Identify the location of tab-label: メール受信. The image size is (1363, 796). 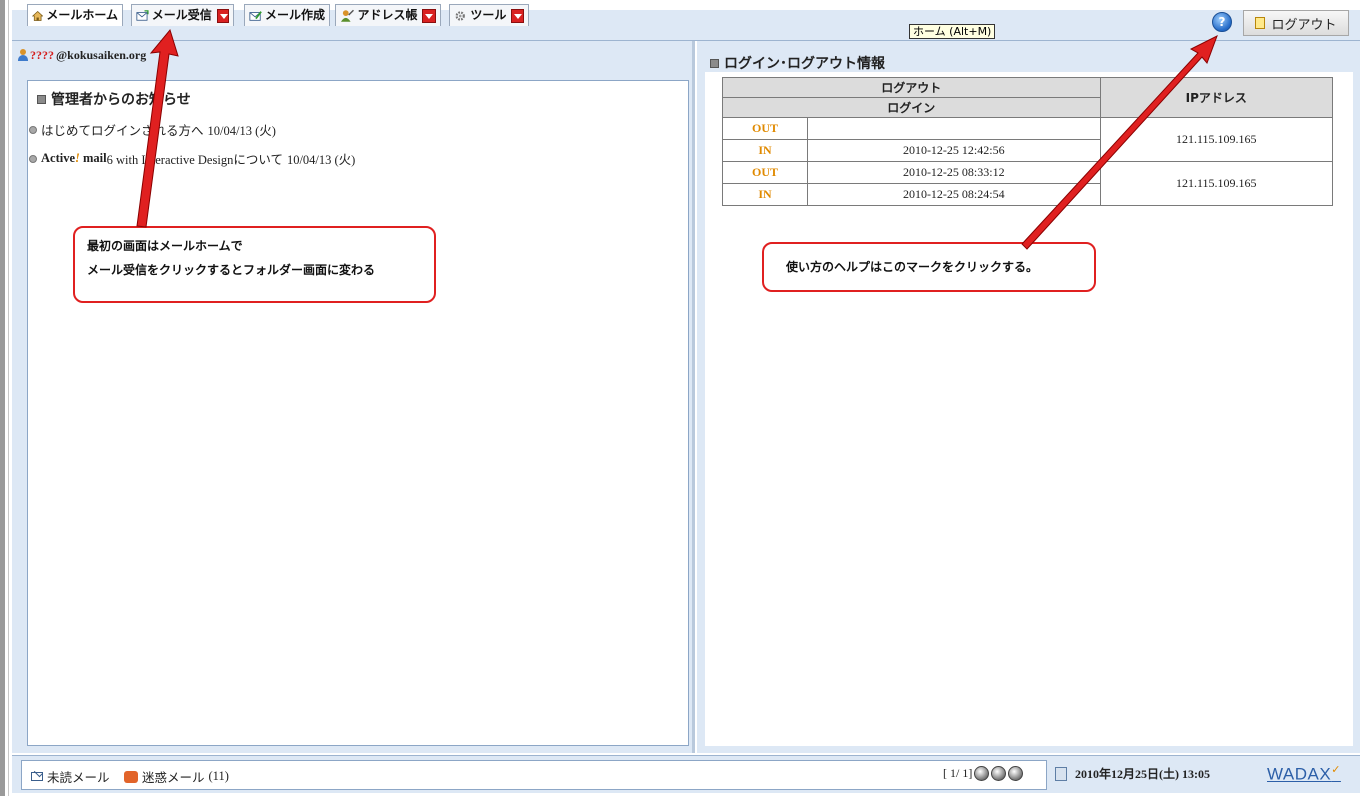
(181, 15).